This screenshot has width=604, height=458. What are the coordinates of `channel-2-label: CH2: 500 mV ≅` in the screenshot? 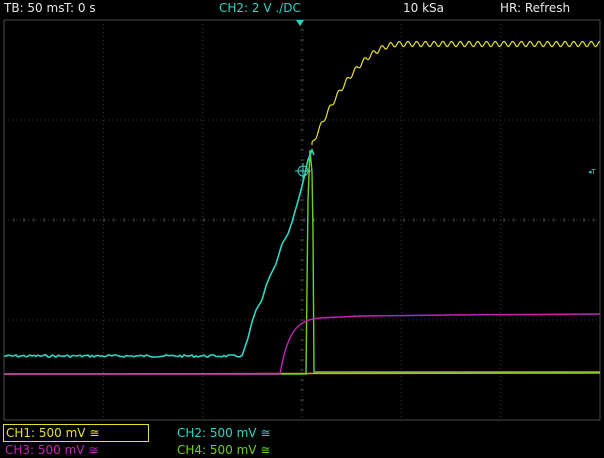 It's located at (223, 433).